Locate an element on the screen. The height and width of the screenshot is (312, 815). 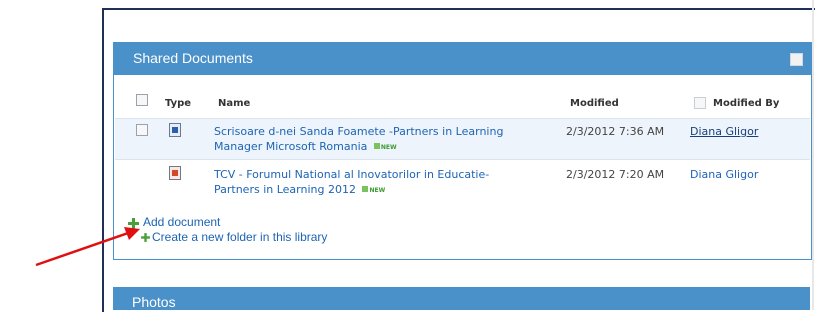
red-arrow-annotation is located at coordinates (87, 247).